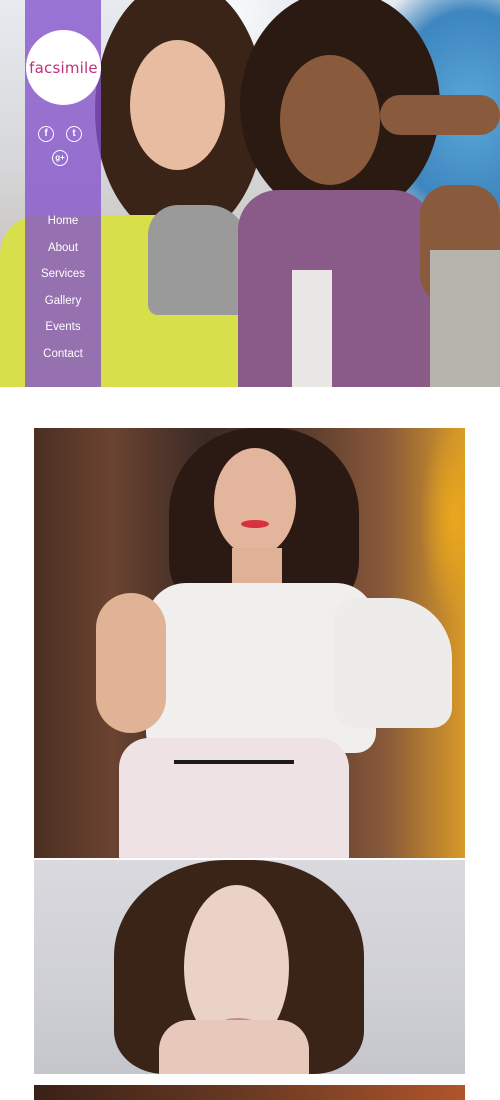 The width and height of the screenshot is (500, 1100). I want to click on facebook-glyph: f, so click(46, 133).